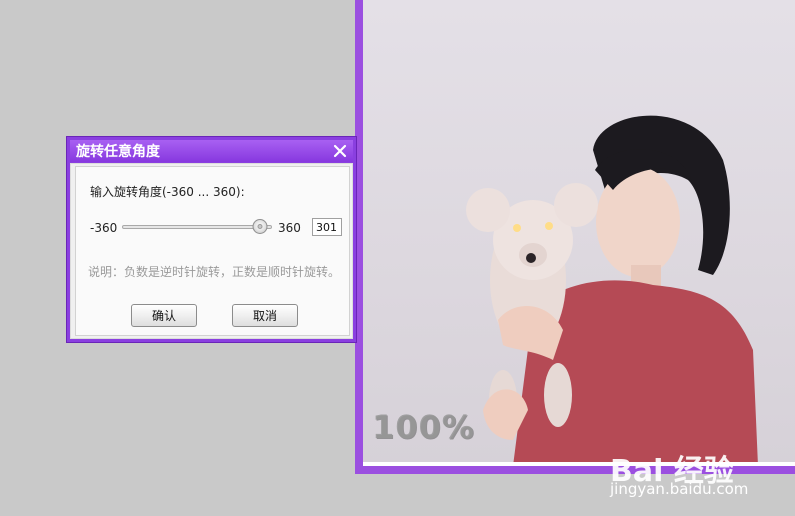  What do you see at coordinates (214, 272) in the screenshot?
I see `rotation-note: 说明：负数是逆时针旋转，正数是顺时针旋转。` at bounding box center [214, 272].